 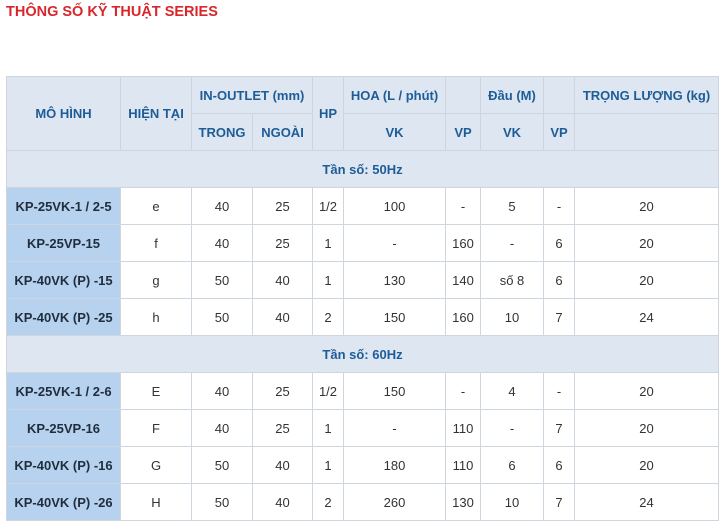 I want to click on header-hp: HP, so click(x=328, y=113).